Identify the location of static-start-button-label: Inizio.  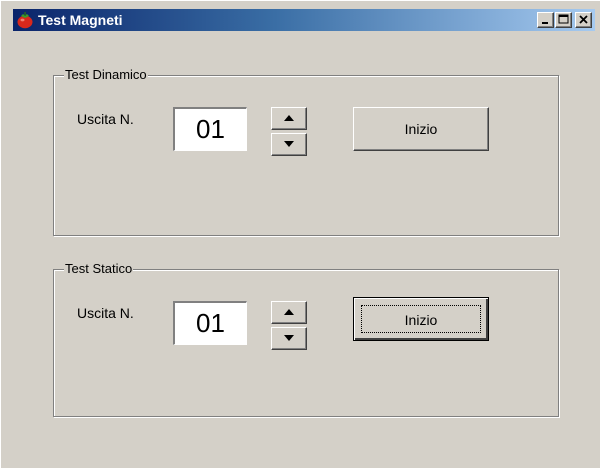
(421, 319).